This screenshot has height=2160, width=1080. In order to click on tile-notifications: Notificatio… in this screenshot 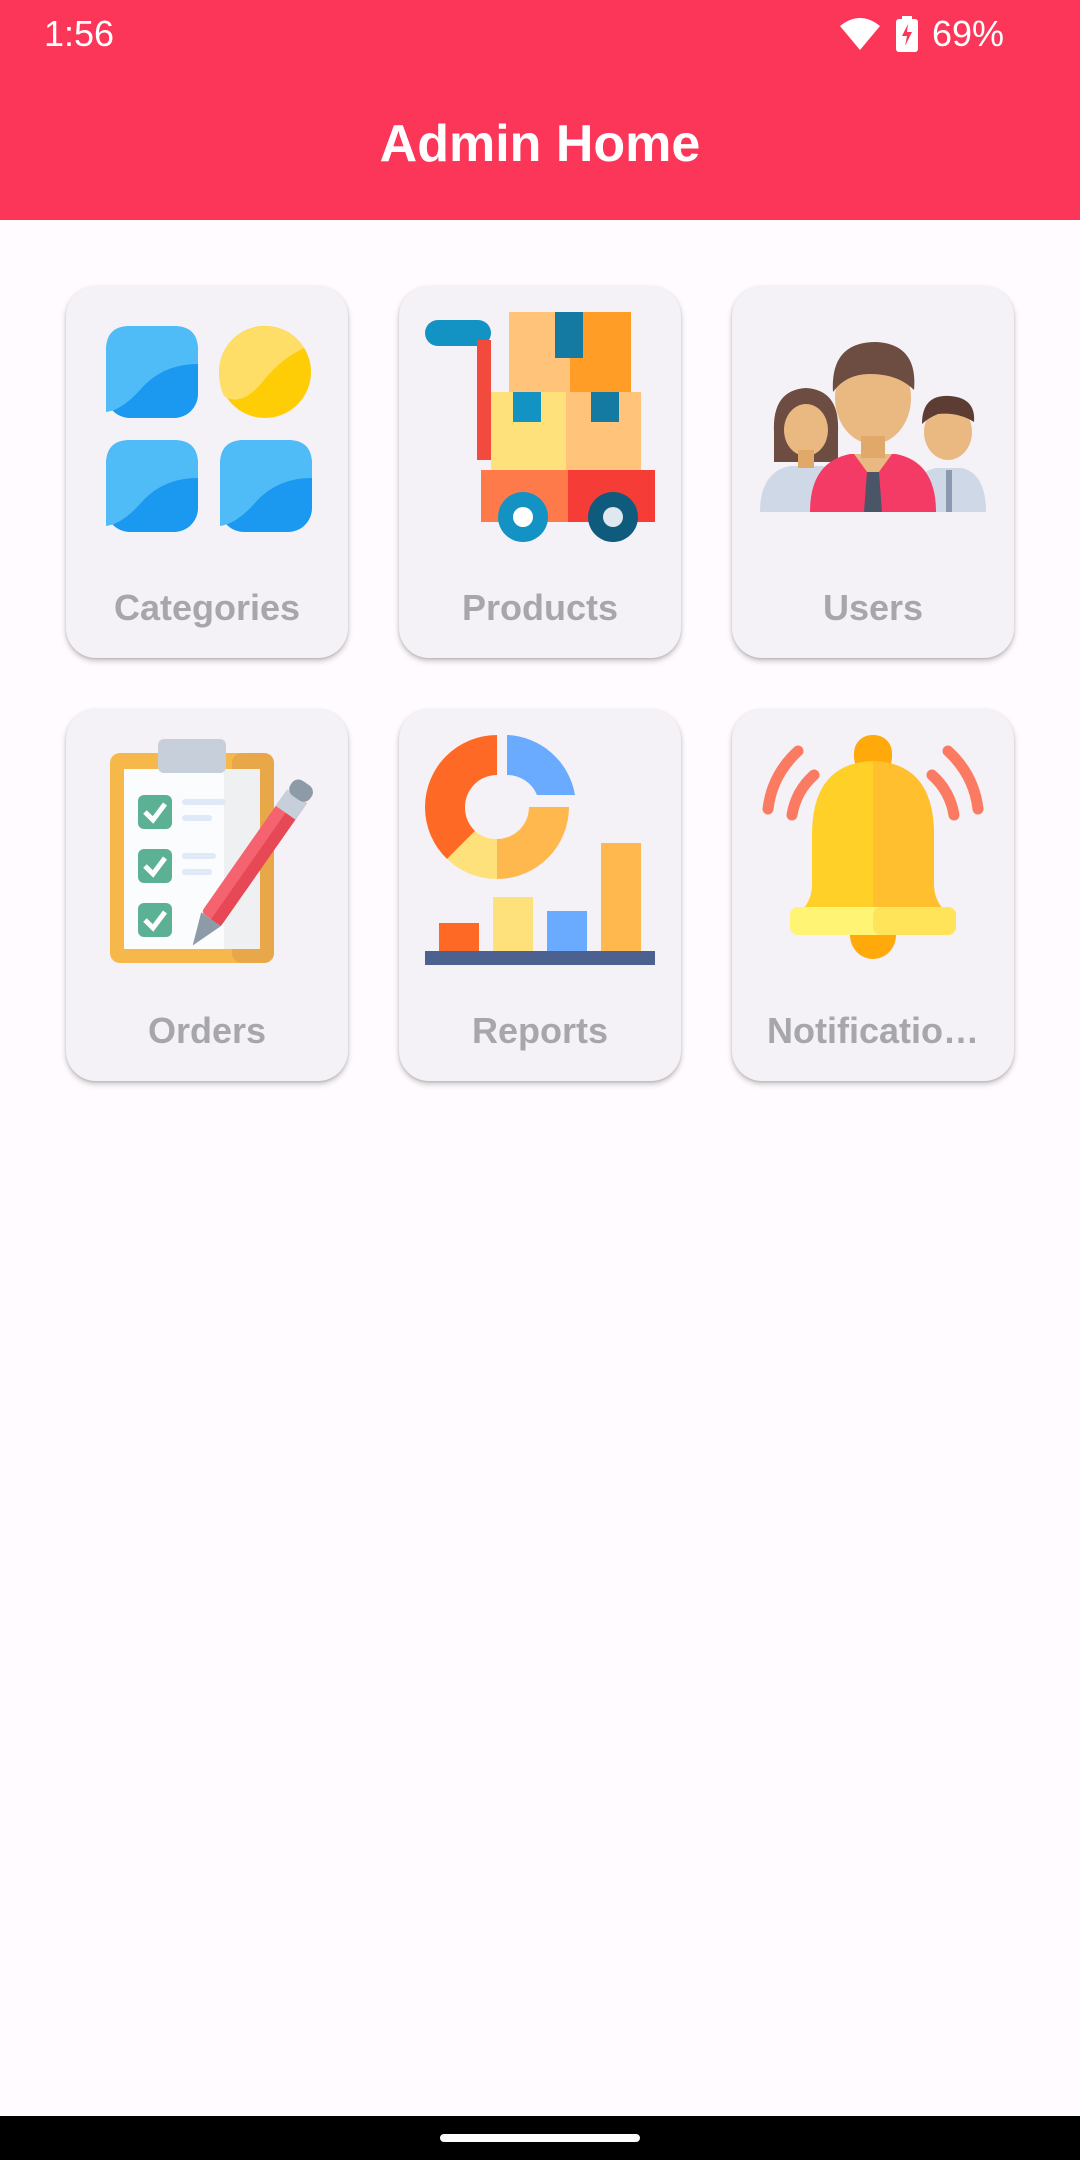, I will do `click(873, 895)`.